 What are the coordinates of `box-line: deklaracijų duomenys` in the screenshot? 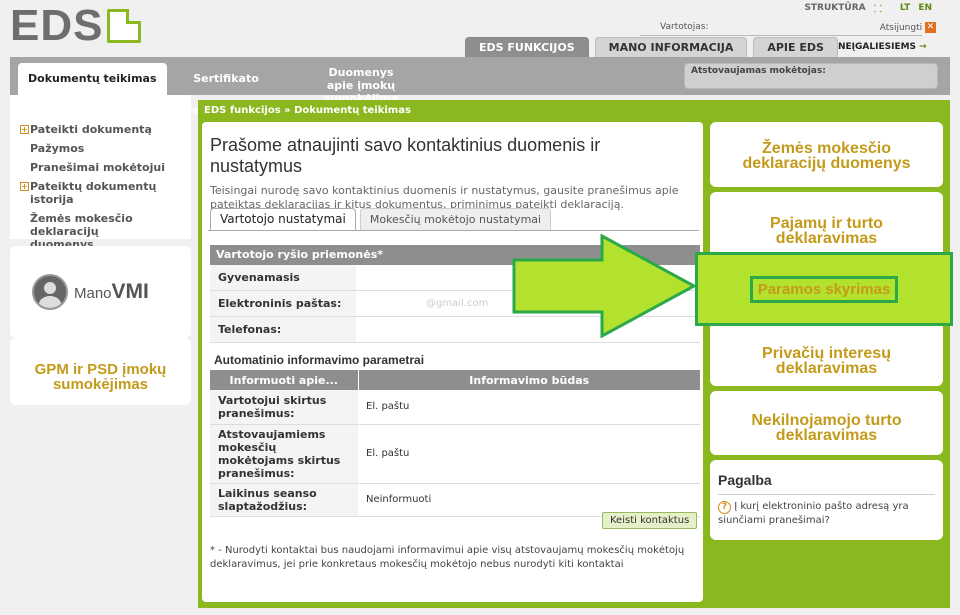 It's located at (826, 163).